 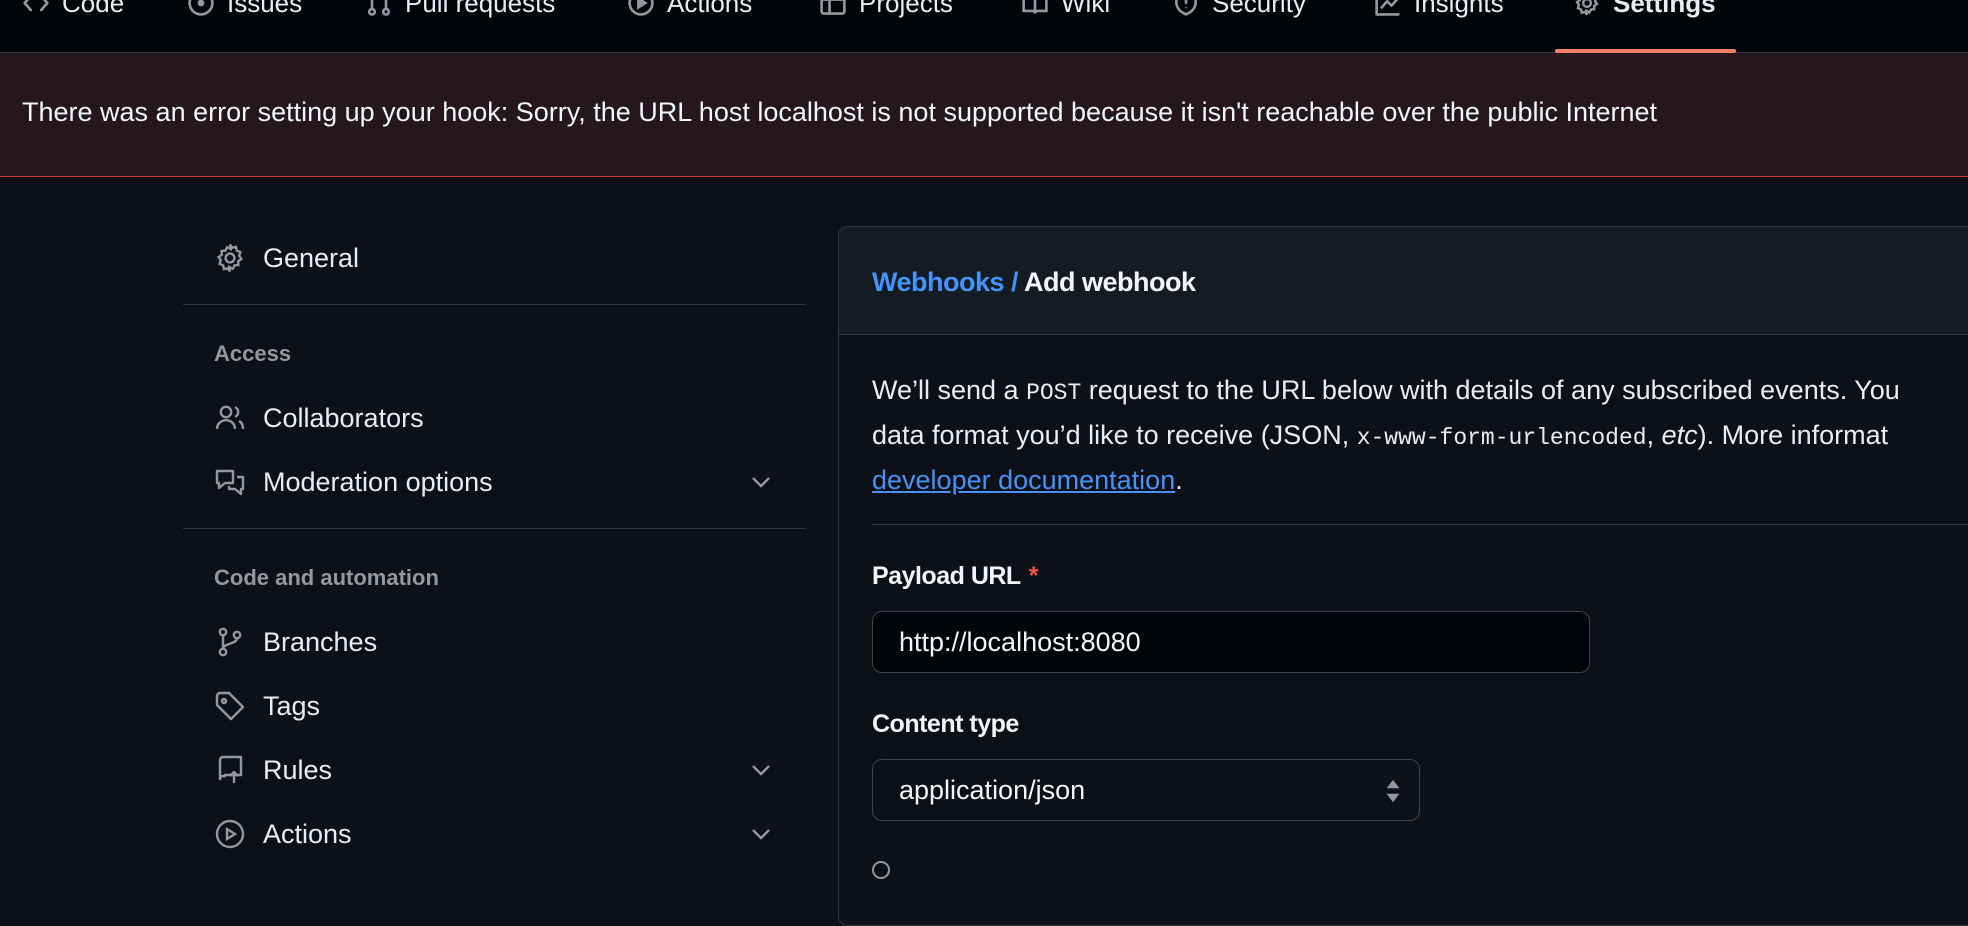 I want to click on description-em: etc, so click(x=1679, y=435).